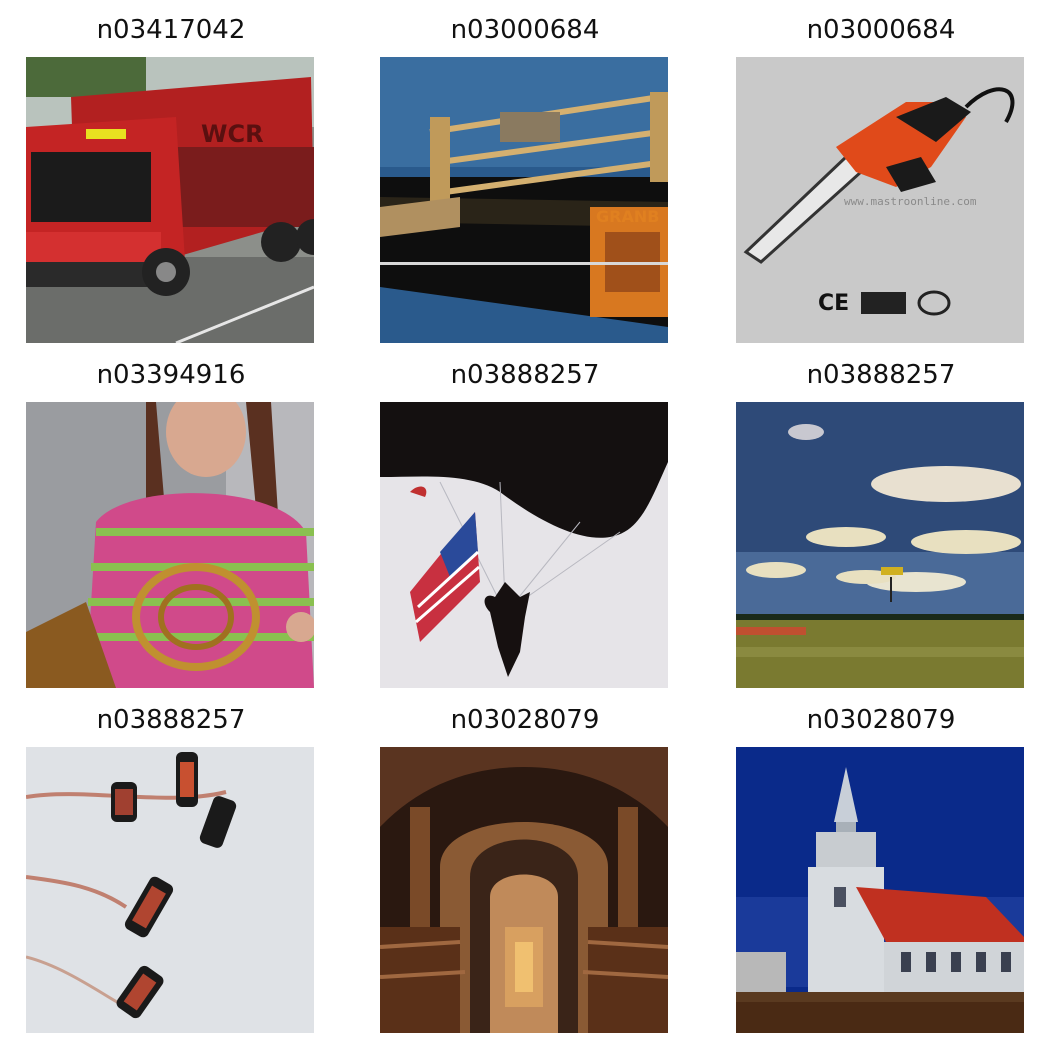  I want to click on church-interior-image, so click(524, 890).